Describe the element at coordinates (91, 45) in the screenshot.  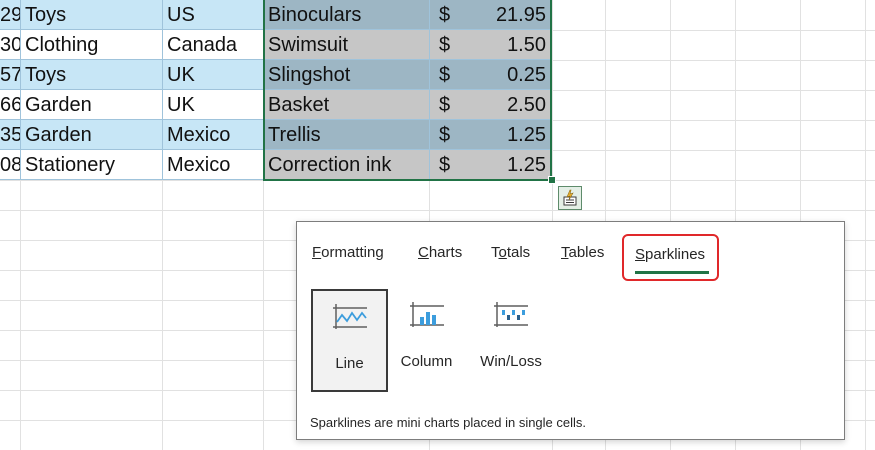
I see `cell-category: Clothing` at that location.